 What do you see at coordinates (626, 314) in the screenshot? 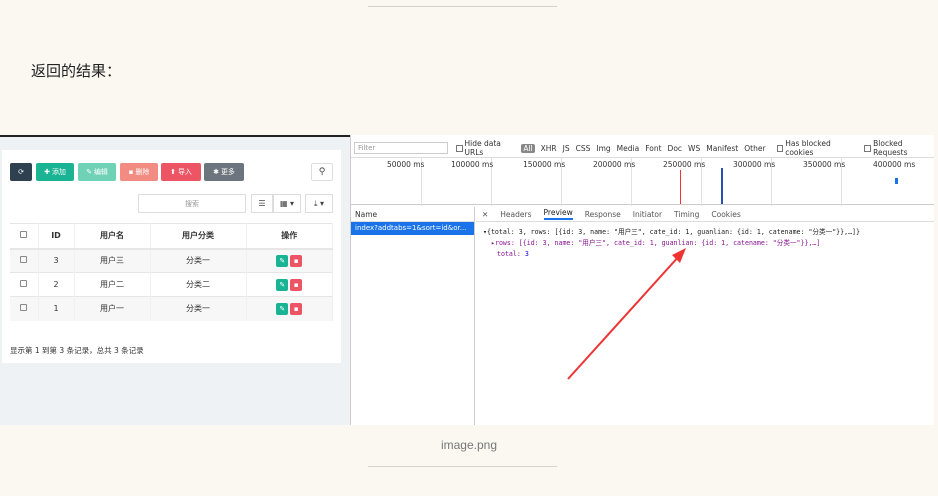
I see `red-arrow-annotation` at bounding box center [626, 314].